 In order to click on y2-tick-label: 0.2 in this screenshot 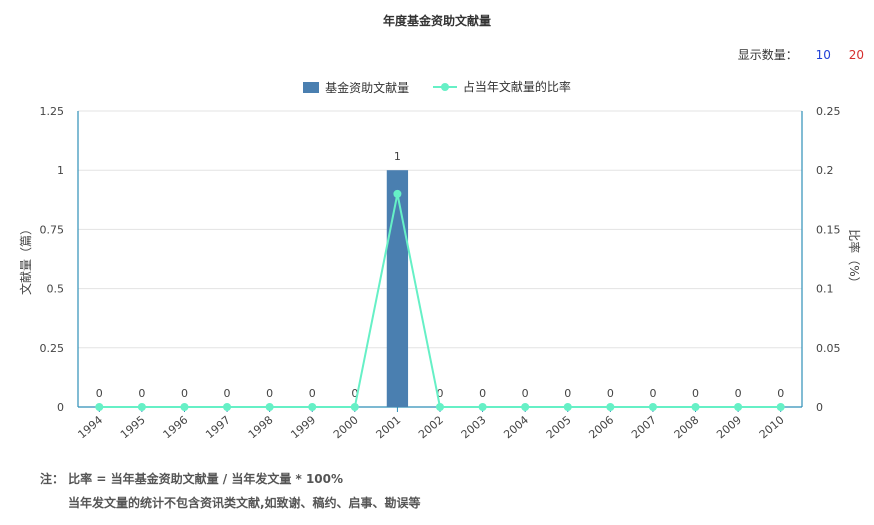, I will do `click(825, 170)`.